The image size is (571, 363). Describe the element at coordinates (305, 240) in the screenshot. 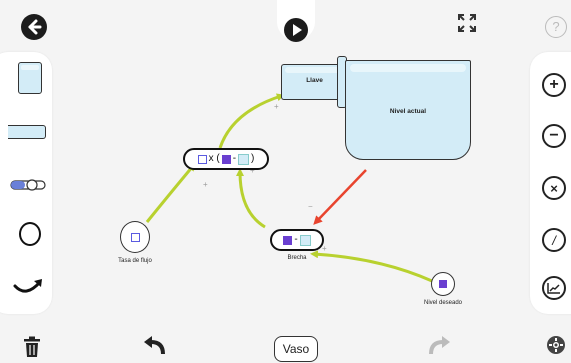

I see `gap-var-level` at that location.